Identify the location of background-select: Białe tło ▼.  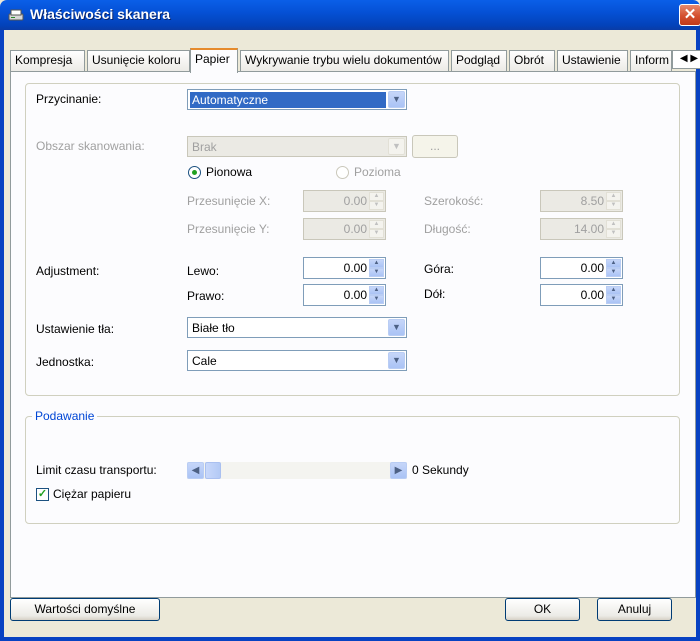
(297, 327).